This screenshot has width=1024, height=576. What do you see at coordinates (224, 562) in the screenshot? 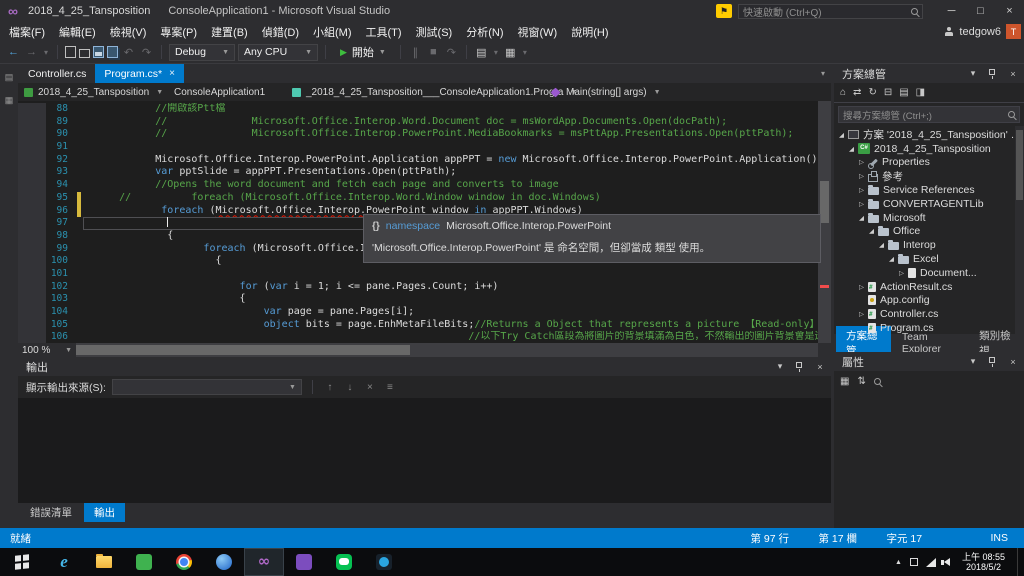
I see `blue-app-taskbar-icon` at bounding box center [224, 562].